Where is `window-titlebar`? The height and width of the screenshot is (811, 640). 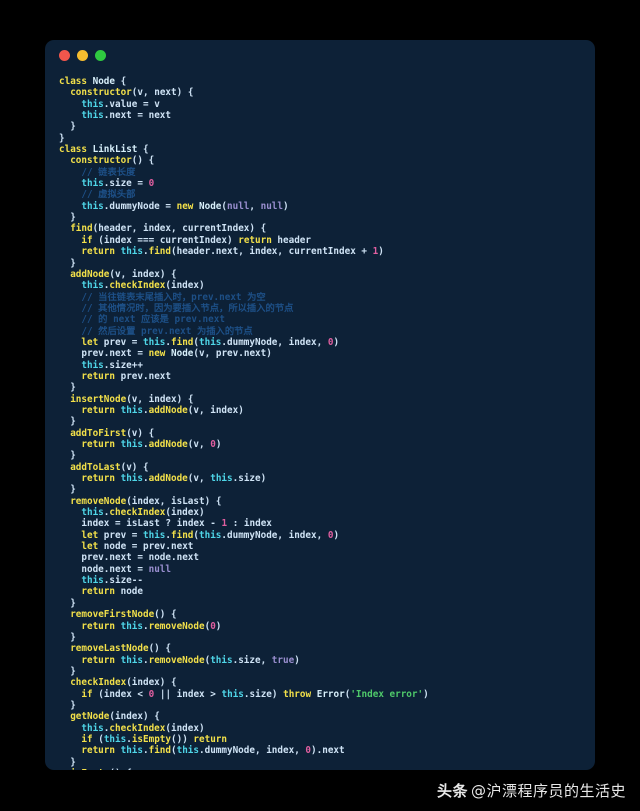
window-titlebar is located at coordinates (320, 55).